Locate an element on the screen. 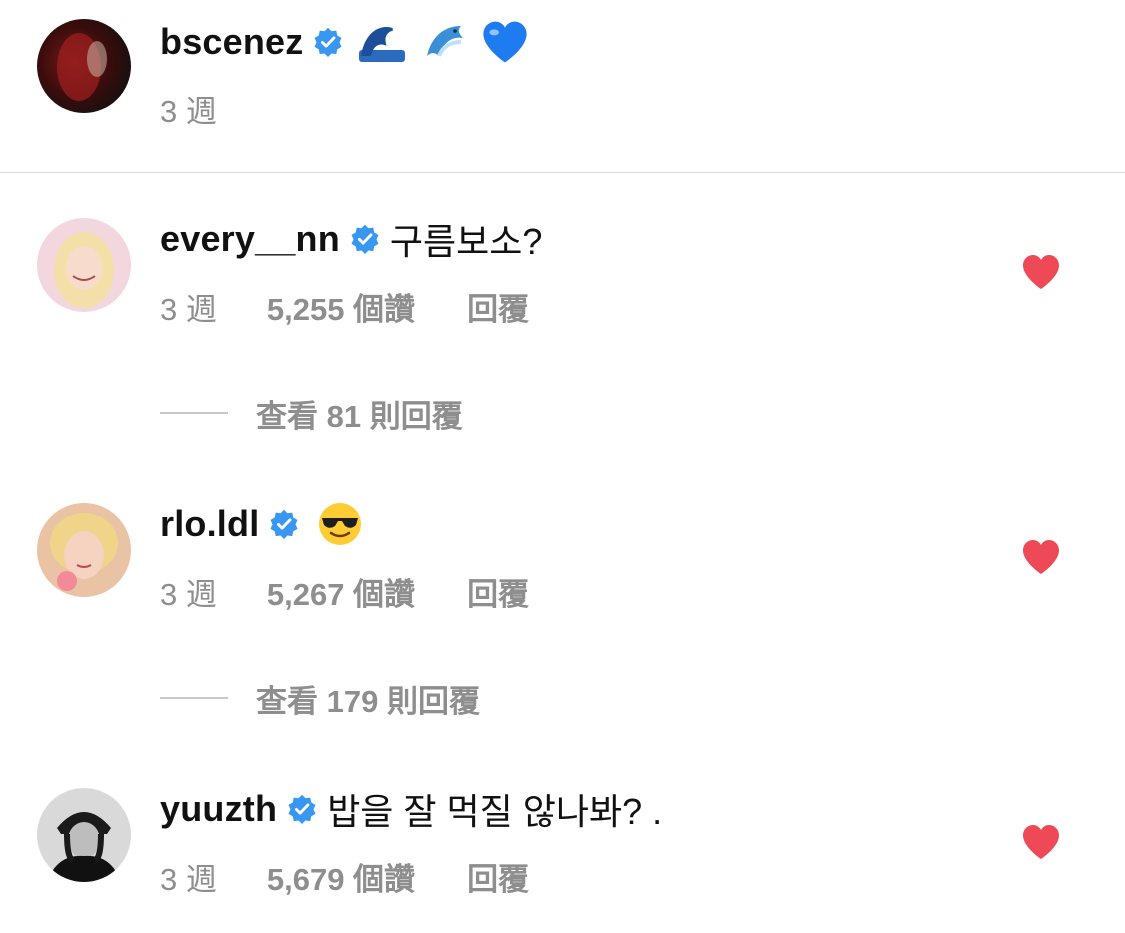 The height and width of the screenshot is (933, 1125). username: bscenez is located at coordinates (231, 42).